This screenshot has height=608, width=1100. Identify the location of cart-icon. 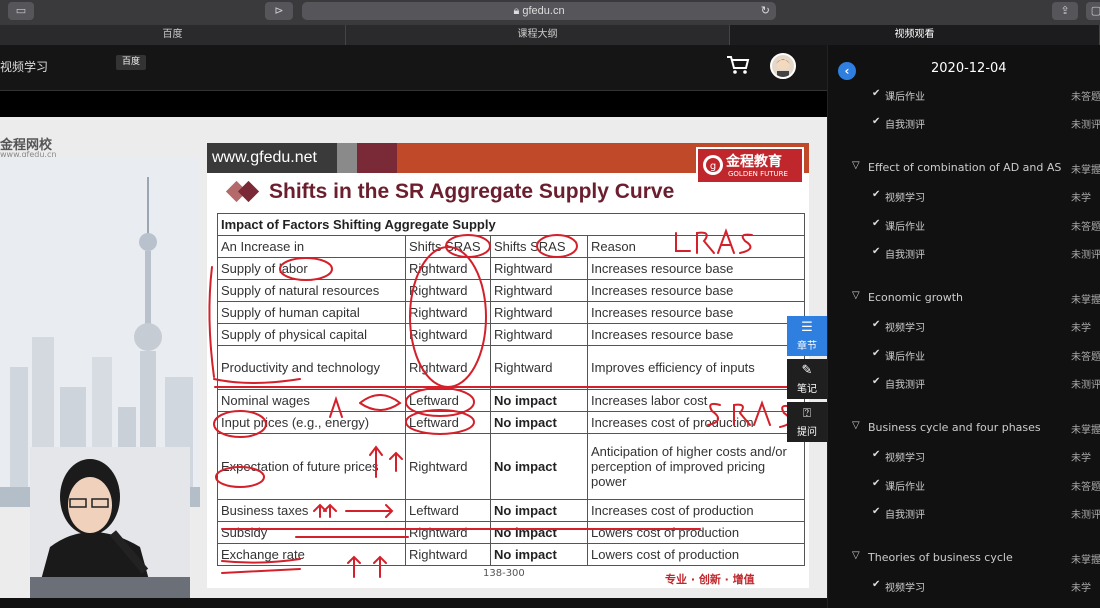
(738, 65).